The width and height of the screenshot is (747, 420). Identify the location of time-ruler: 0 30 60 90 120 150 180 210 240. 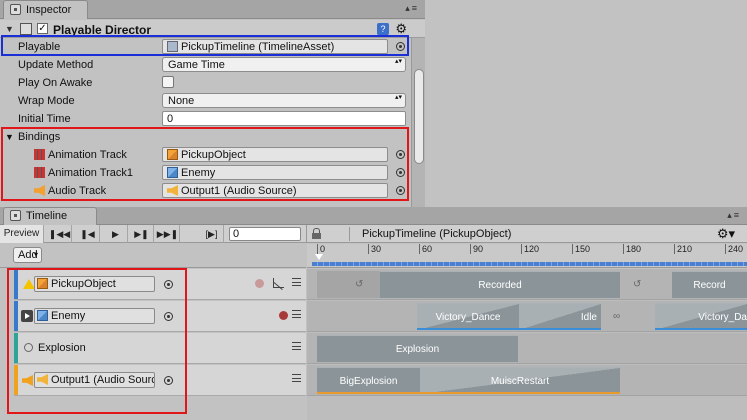
(527, 256).